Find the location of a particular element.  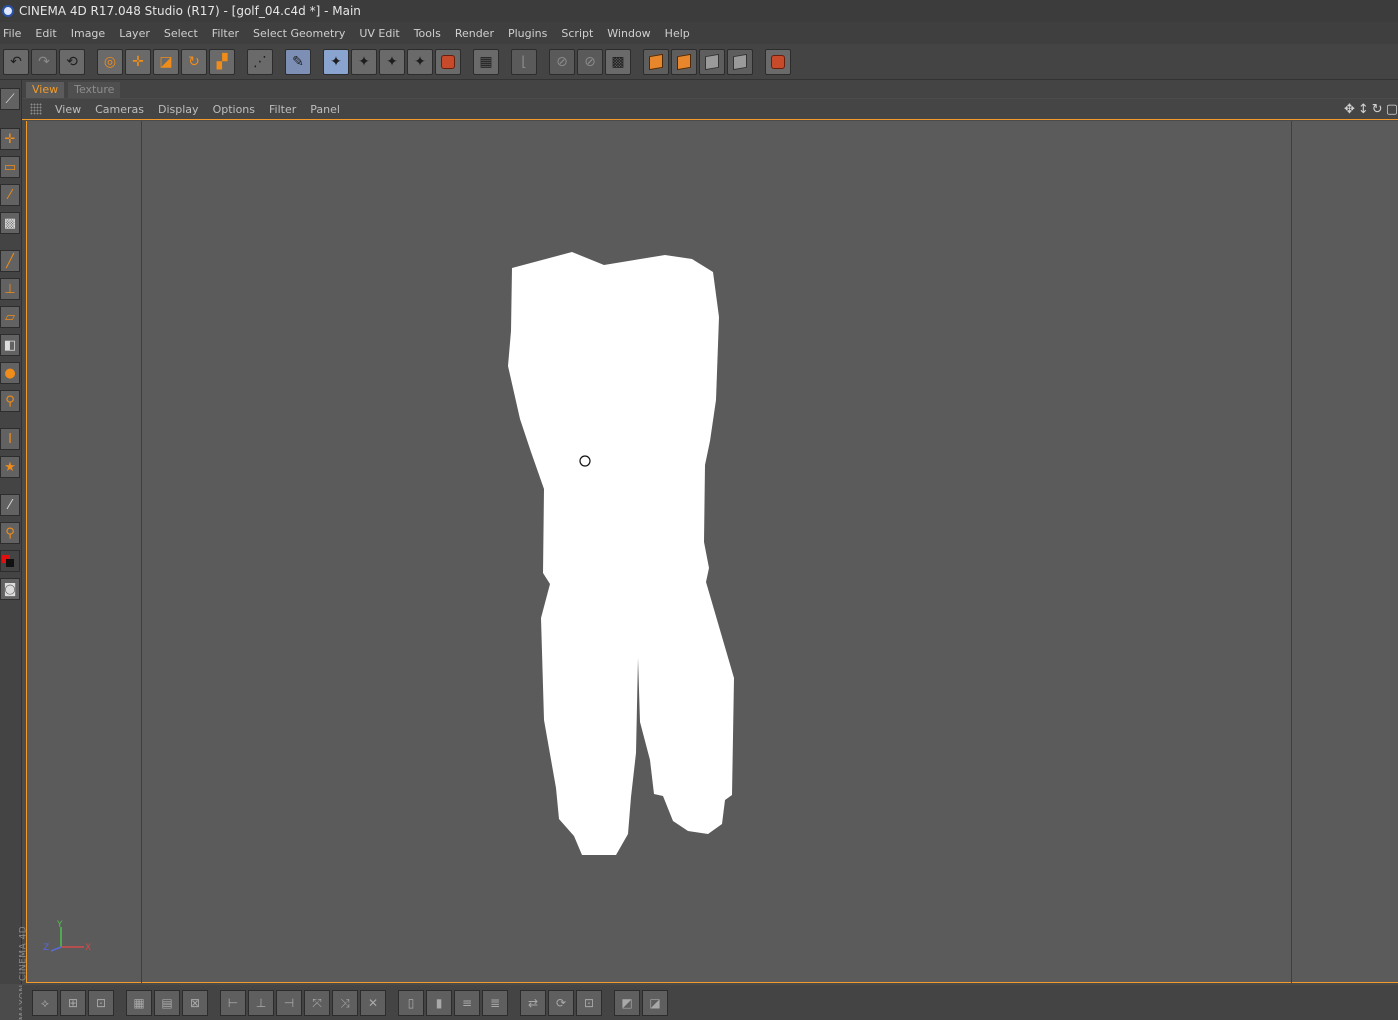

uv-canvas is located at coordinates (621, 553).